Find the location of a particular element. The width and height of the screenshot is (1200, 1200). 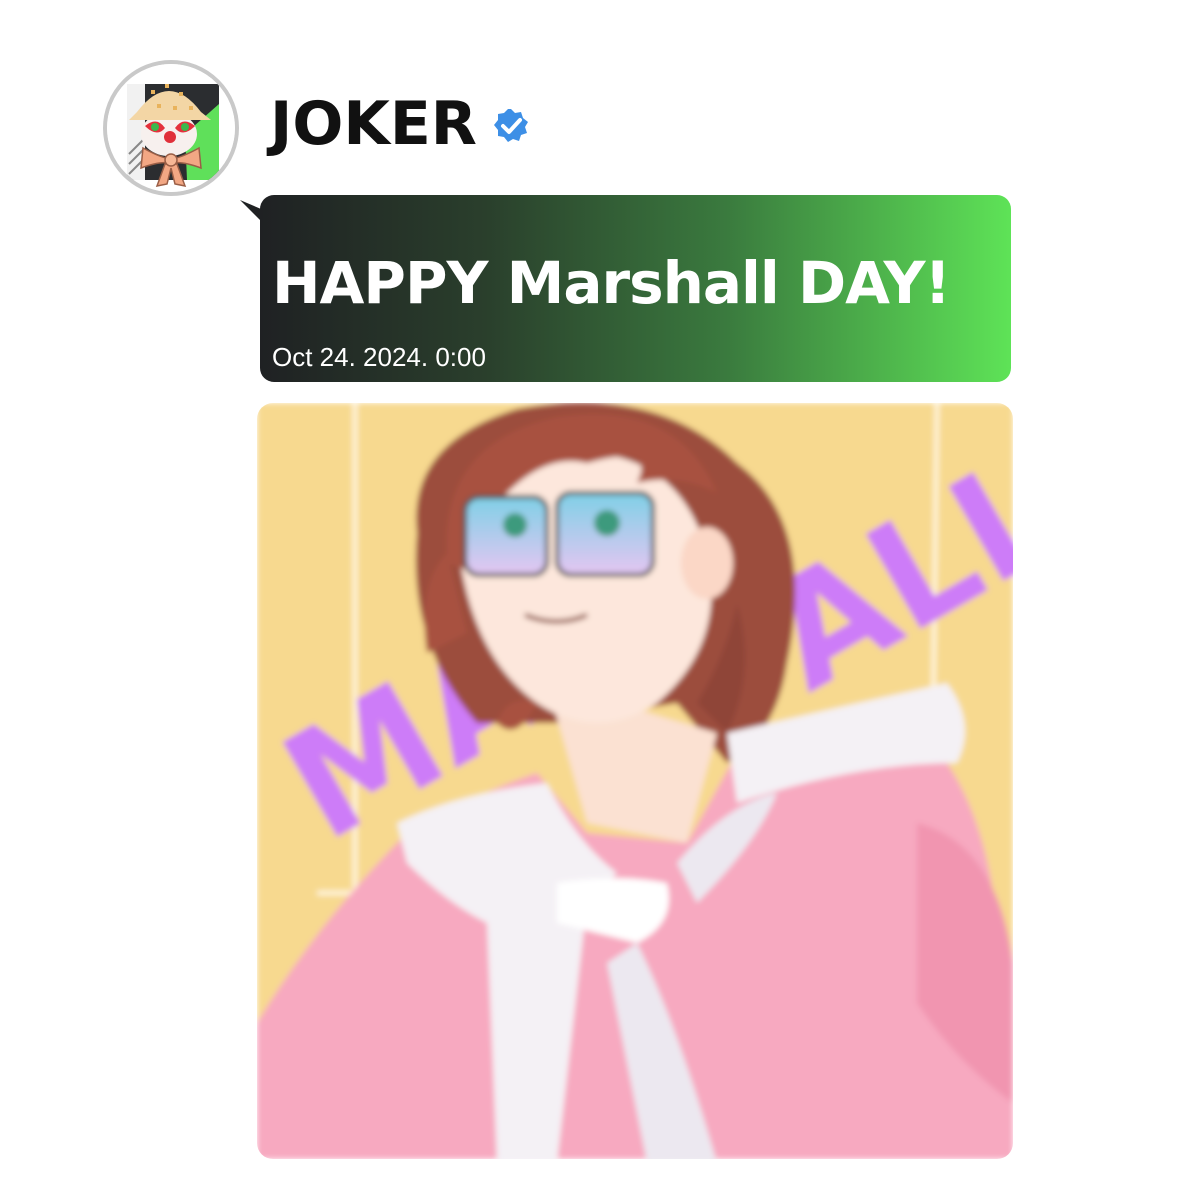

clown-avatar-icon is located at coordinates (171, 128).